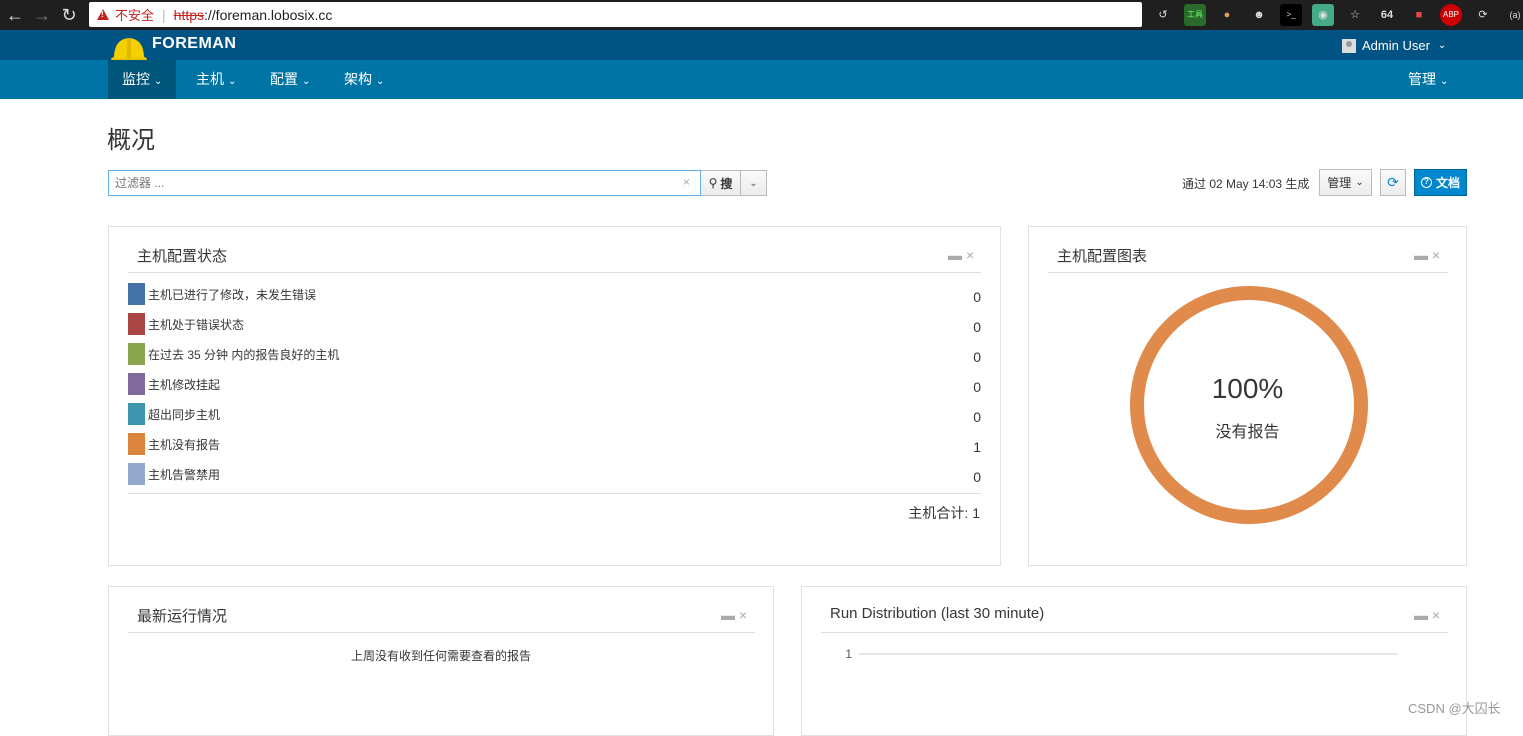 The image size is (1523, 736). What do you see at coordinates (713, 183) in the screenshot?
I see `search-icon: ⚲` at bounding box center [713, 183].